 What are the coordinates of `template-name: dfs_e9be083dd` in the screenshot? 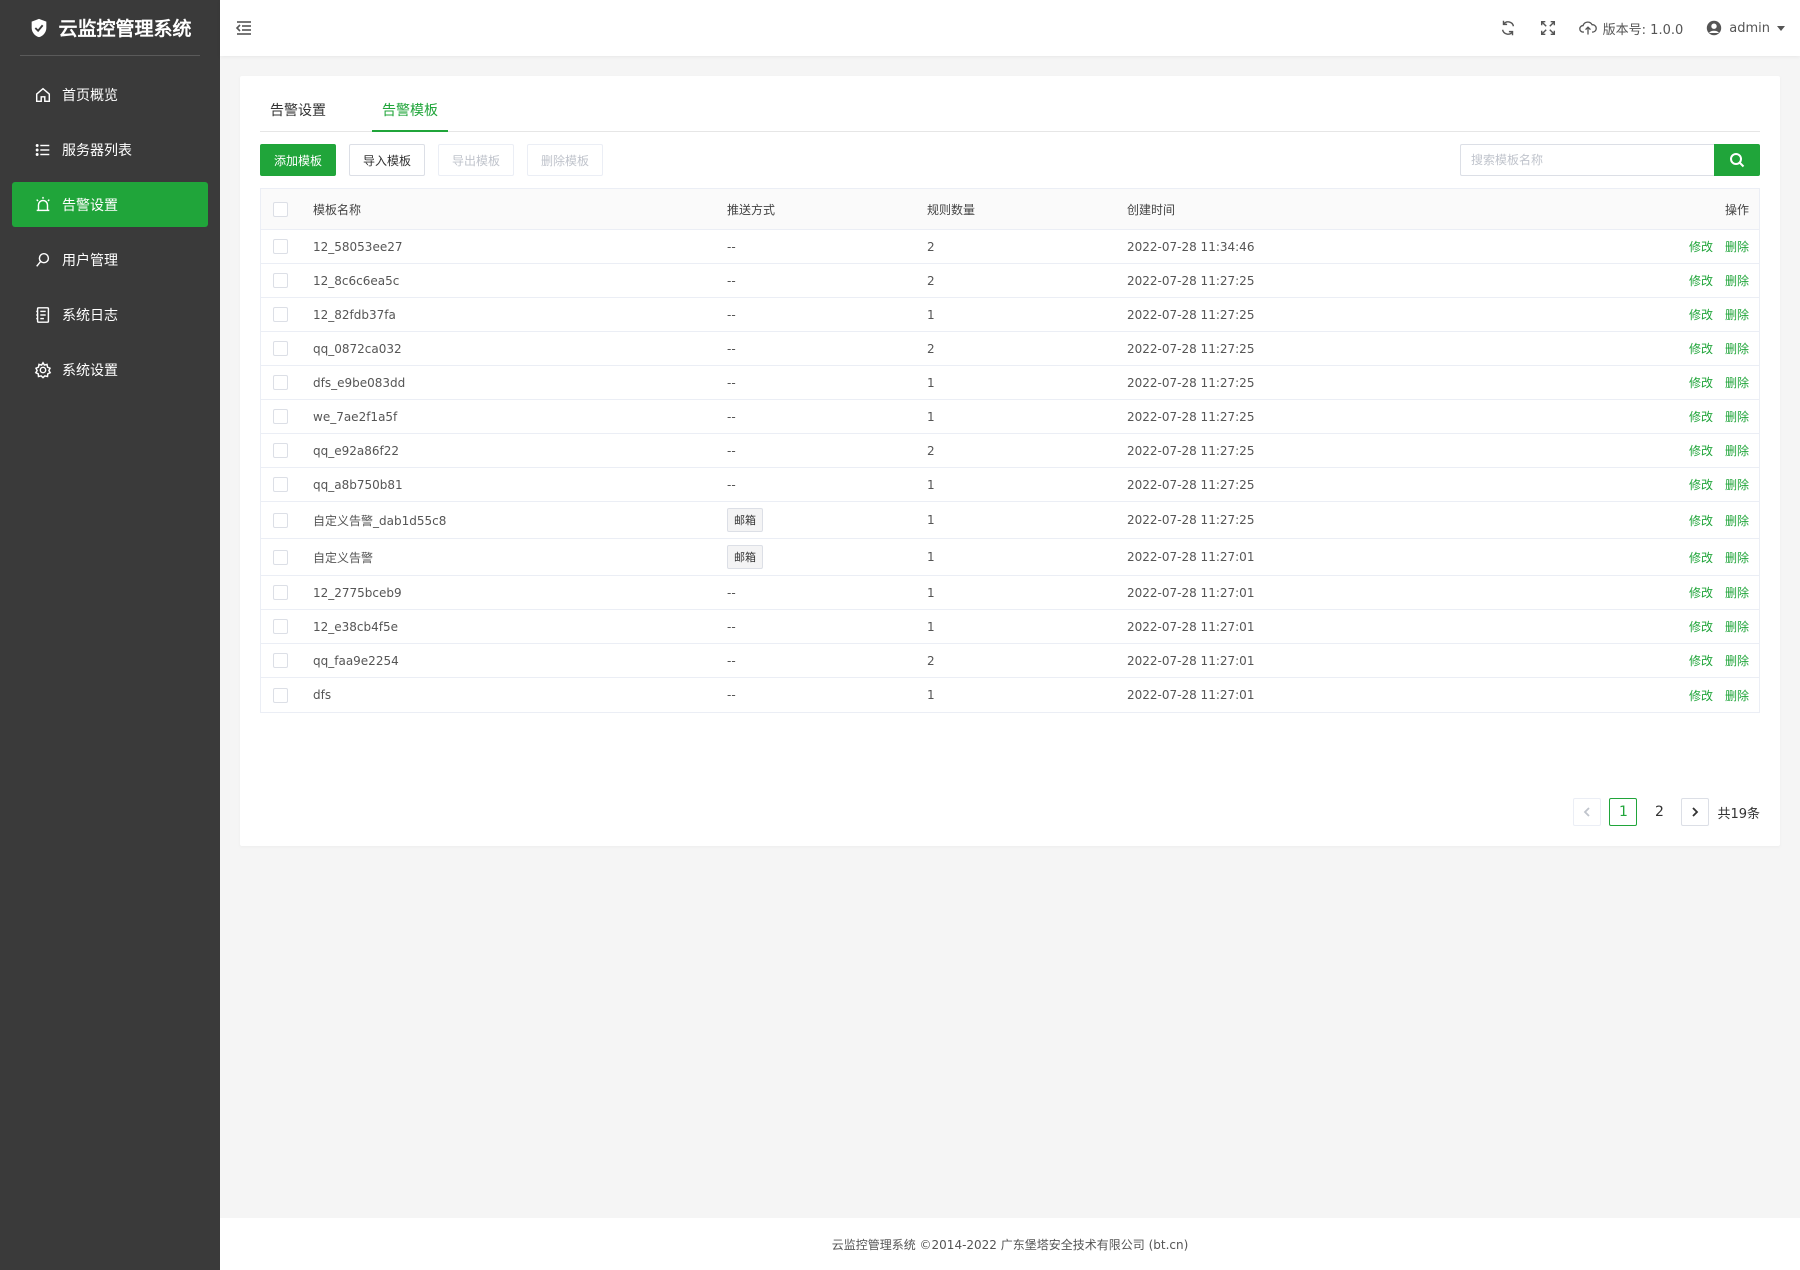 It's located at (359, 382).